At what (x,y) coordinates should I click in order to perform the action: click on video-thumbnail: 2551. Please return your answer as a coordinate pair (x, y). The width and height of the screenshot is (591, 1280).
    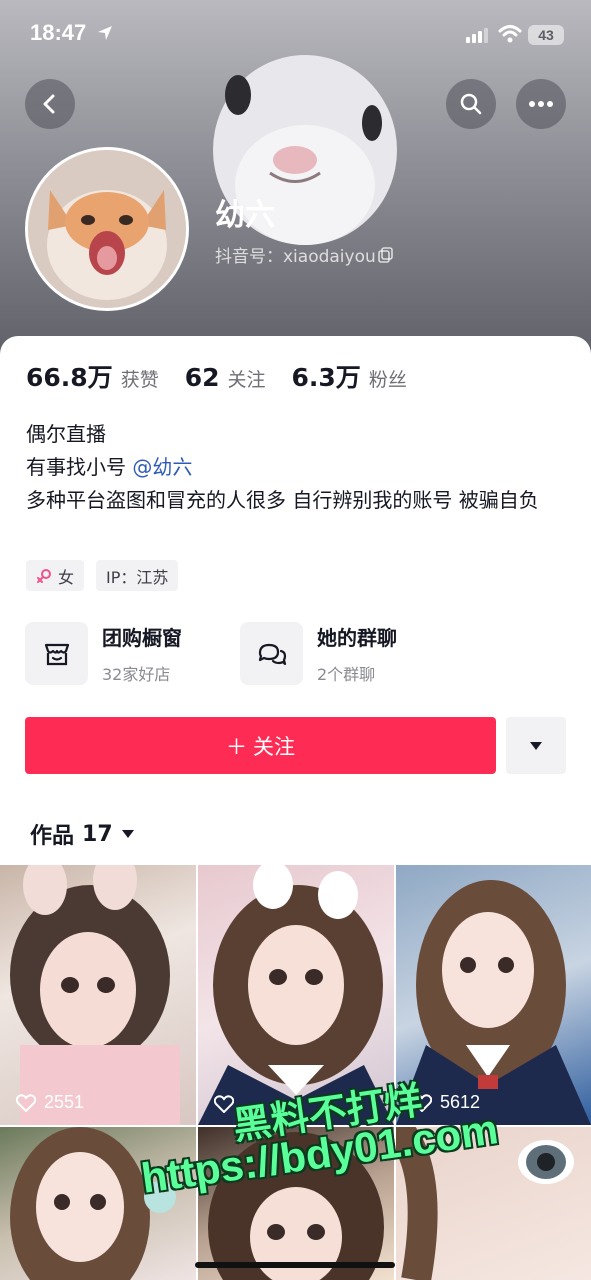
    Looking at the image, I should click on (98, 995).